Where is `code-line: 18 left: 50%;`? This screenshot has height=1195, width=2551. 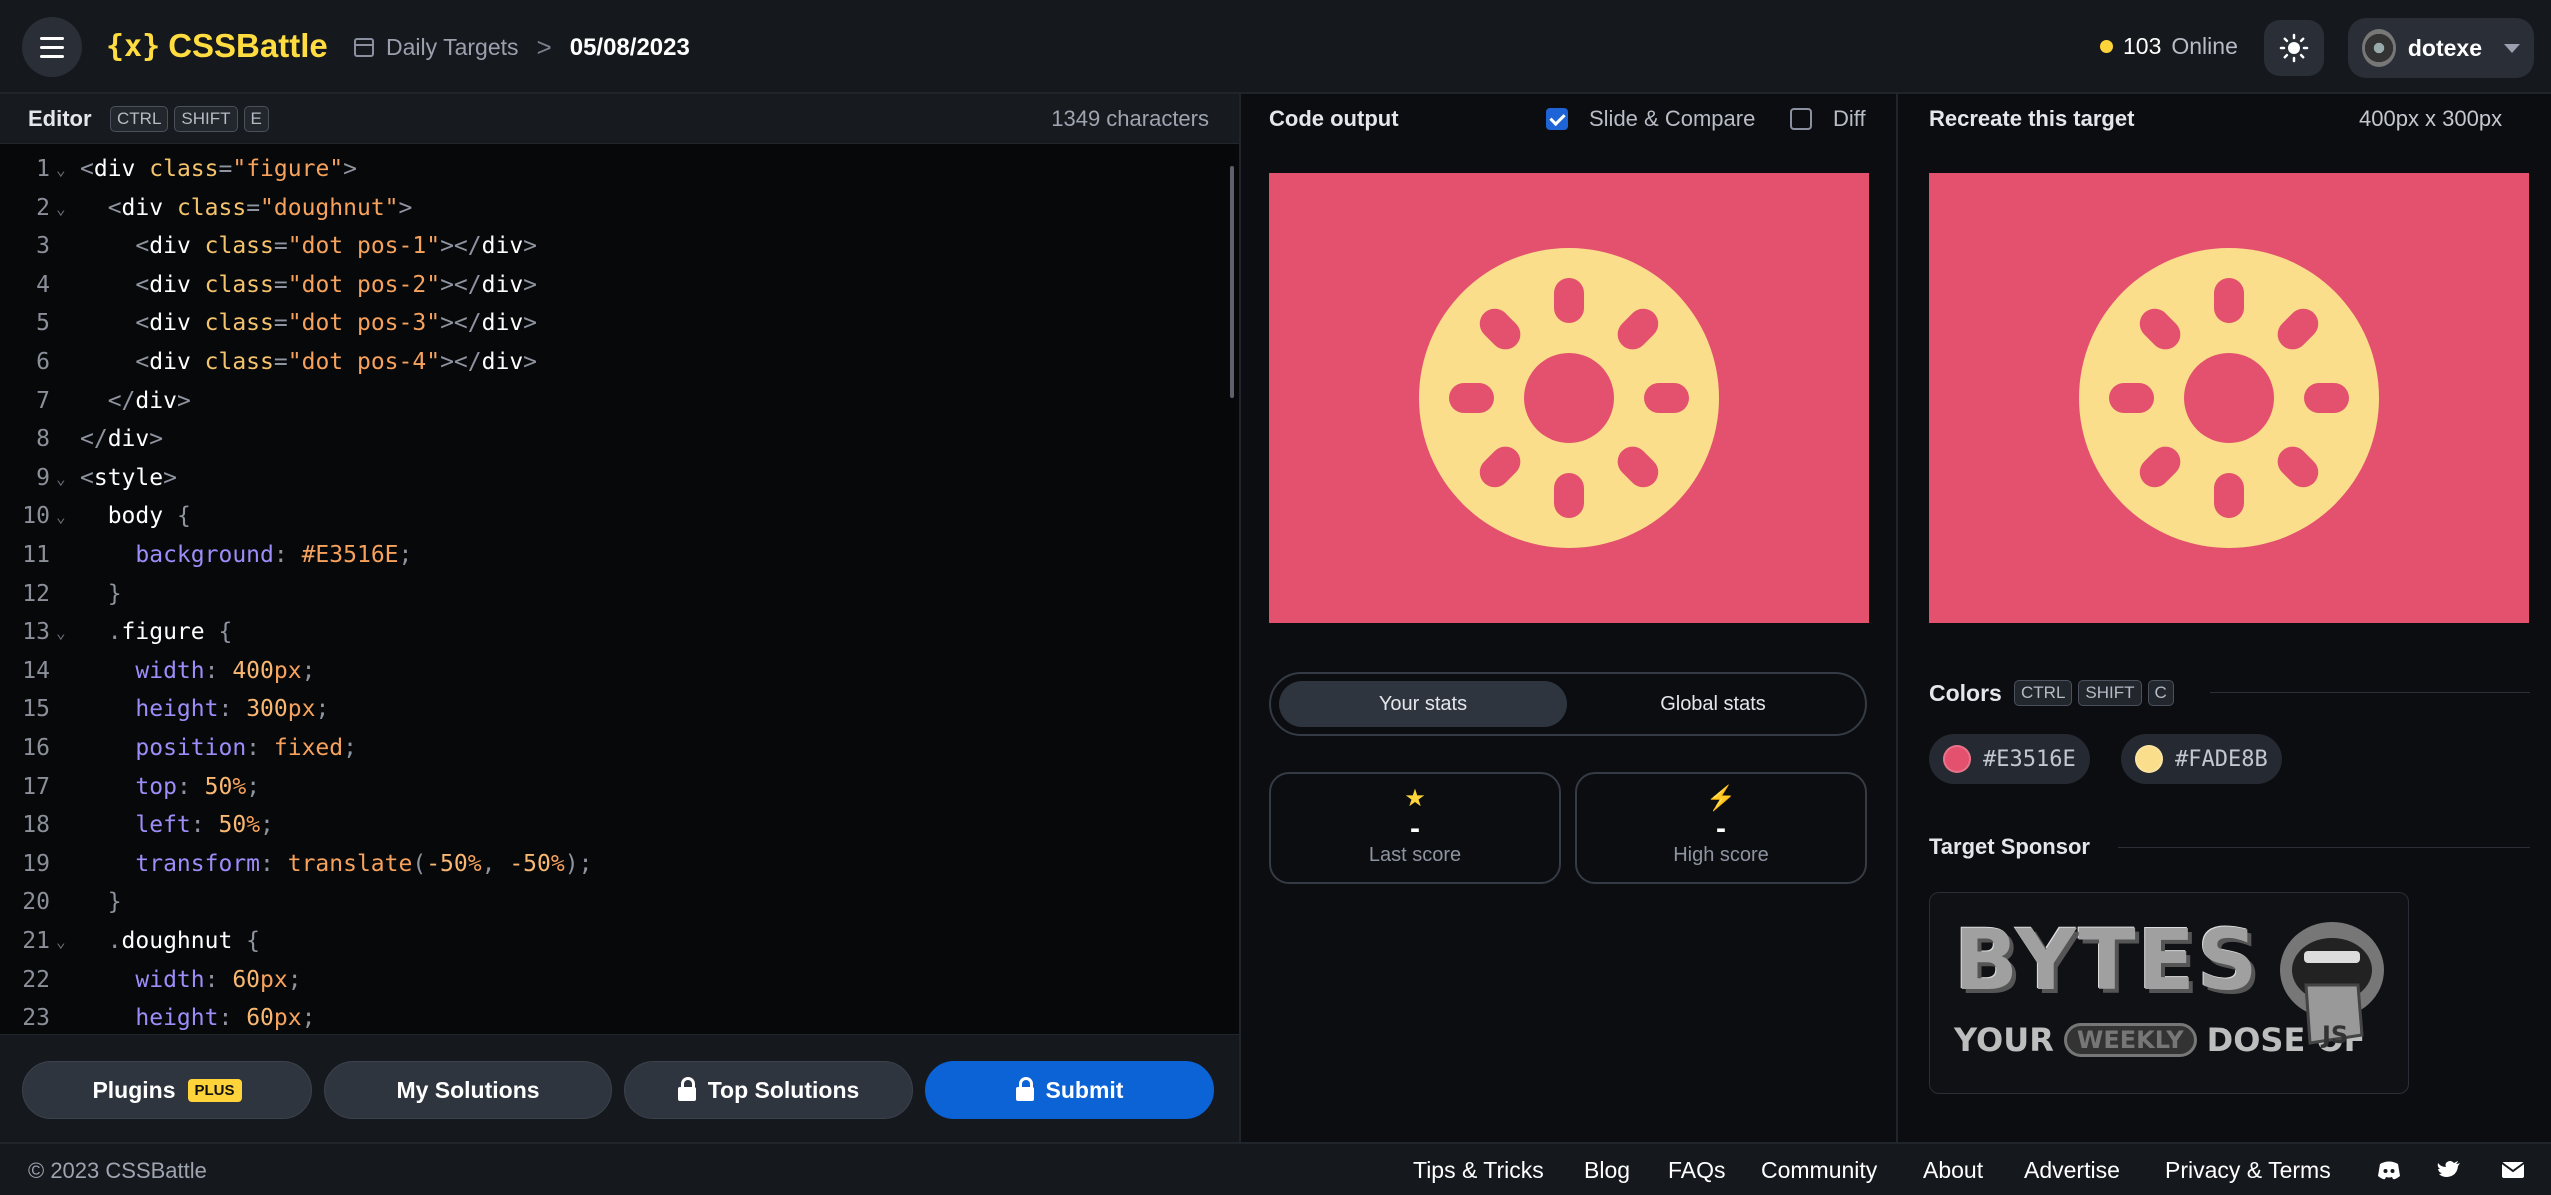
code-line: 18 left: 50%; is located at coordinates (610, 831).